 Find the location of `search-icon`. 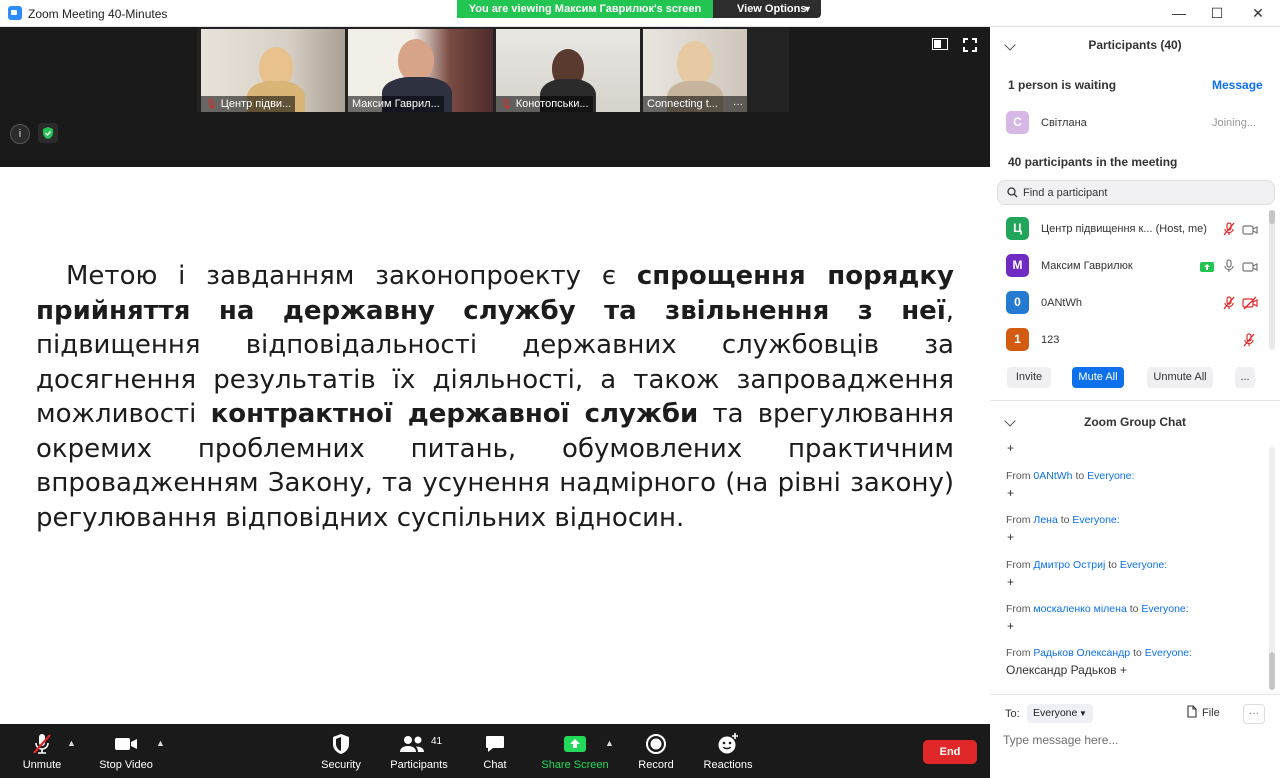

search-icon is located at coordinates (1012, 192).